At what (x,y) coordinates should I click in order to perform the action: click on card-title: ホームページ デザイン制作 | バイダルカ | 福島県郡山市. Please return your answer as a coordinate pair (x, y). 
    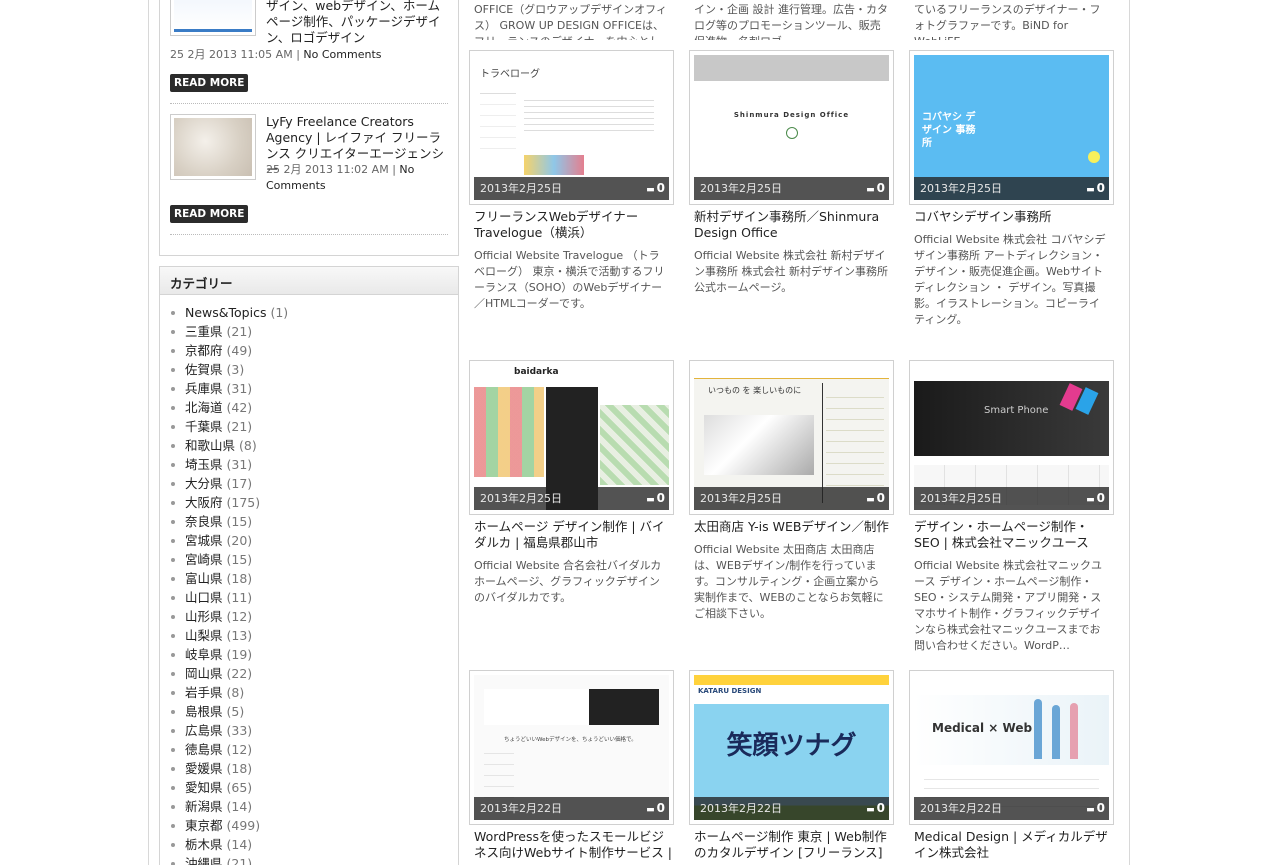
    Looking at the image, I should click on (574, 535).